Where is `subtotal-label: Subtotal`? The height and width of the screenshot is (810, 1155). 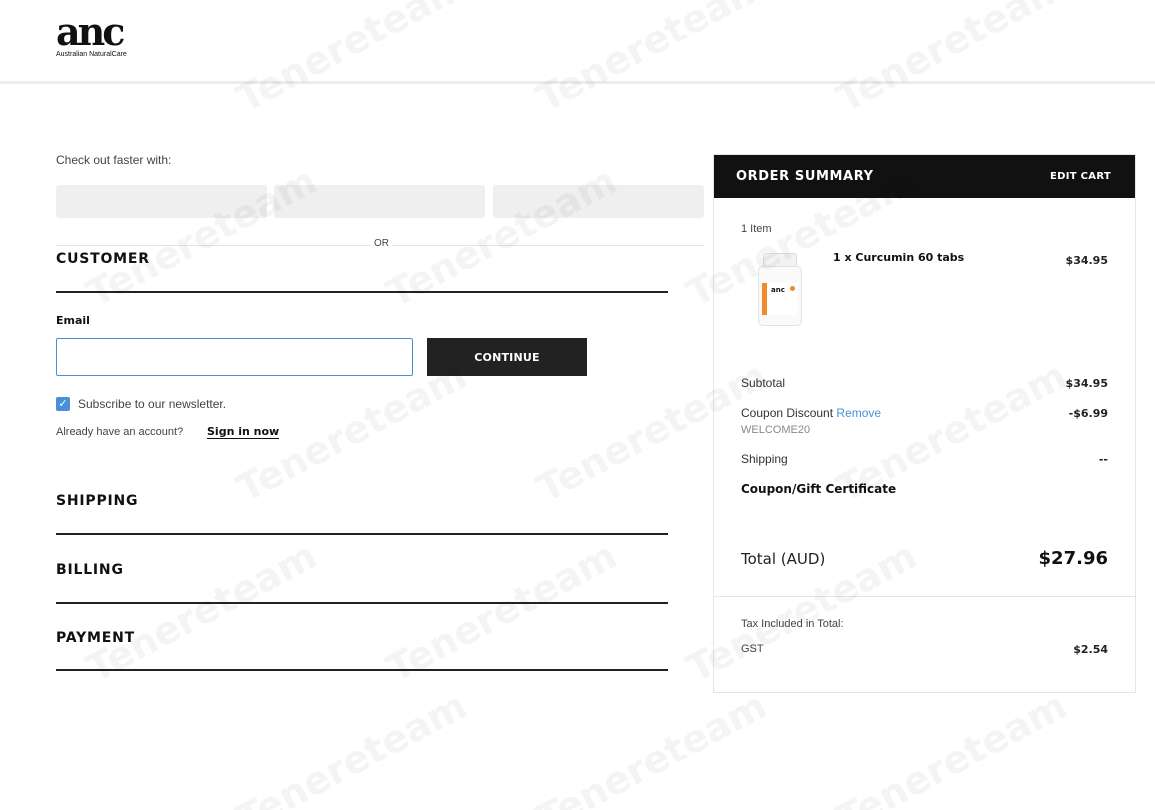
subtotal-label: Subtotal is located at coordinates (763, 383).